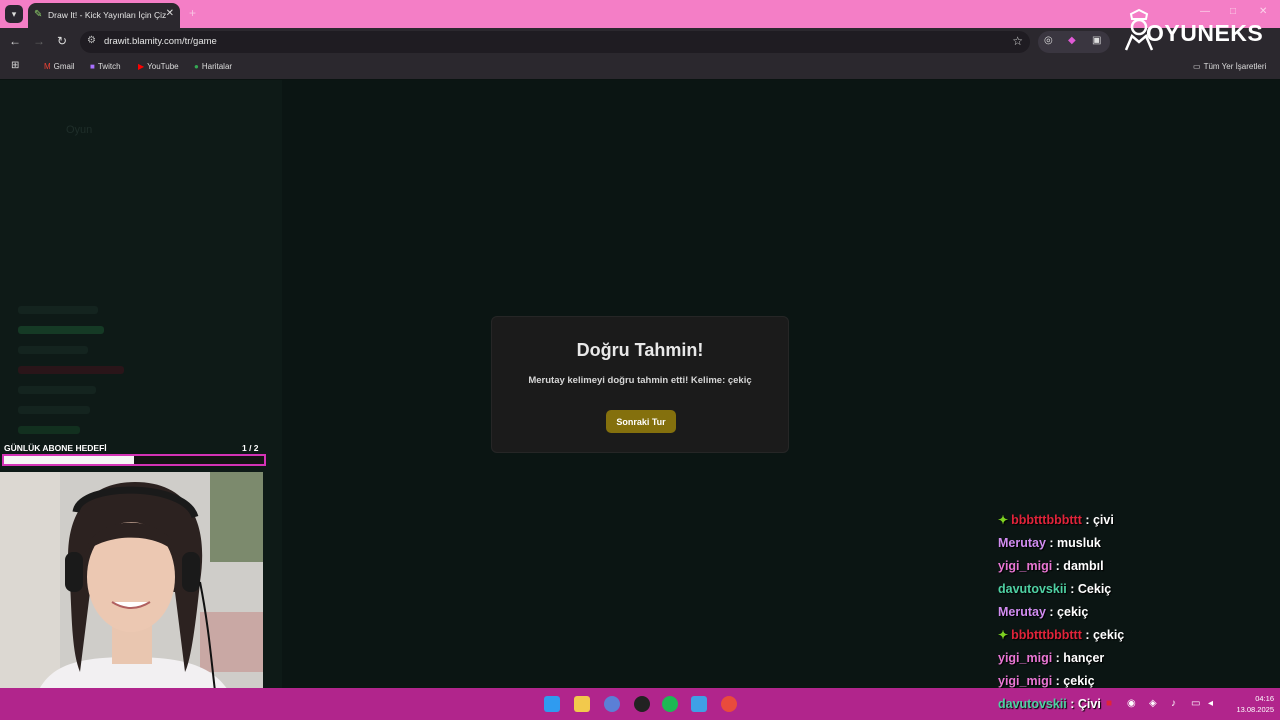  I want to click on dialog-title: Doğru Tahmin!, so click(640, 350).